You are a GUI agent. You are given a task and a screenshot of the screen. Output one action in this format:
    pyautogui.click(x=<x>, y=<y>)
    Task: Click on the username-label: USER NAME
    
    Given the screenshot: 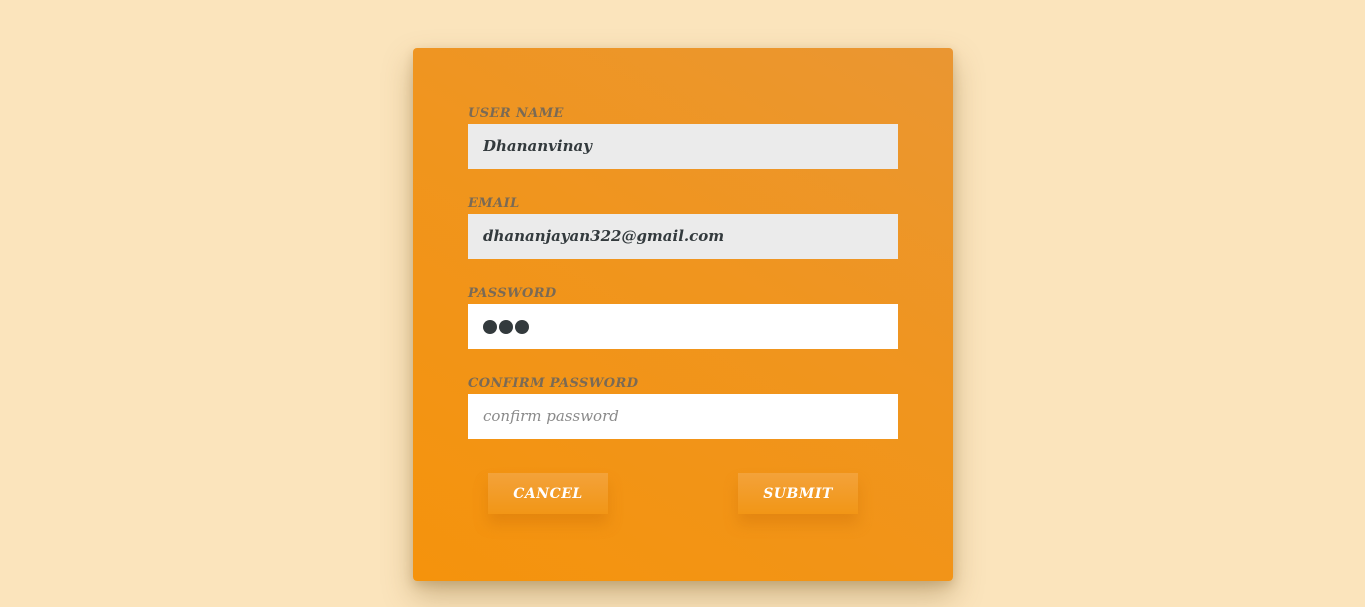 What is the action you would take?
    pyautogui.click(x=516, y=113)
    